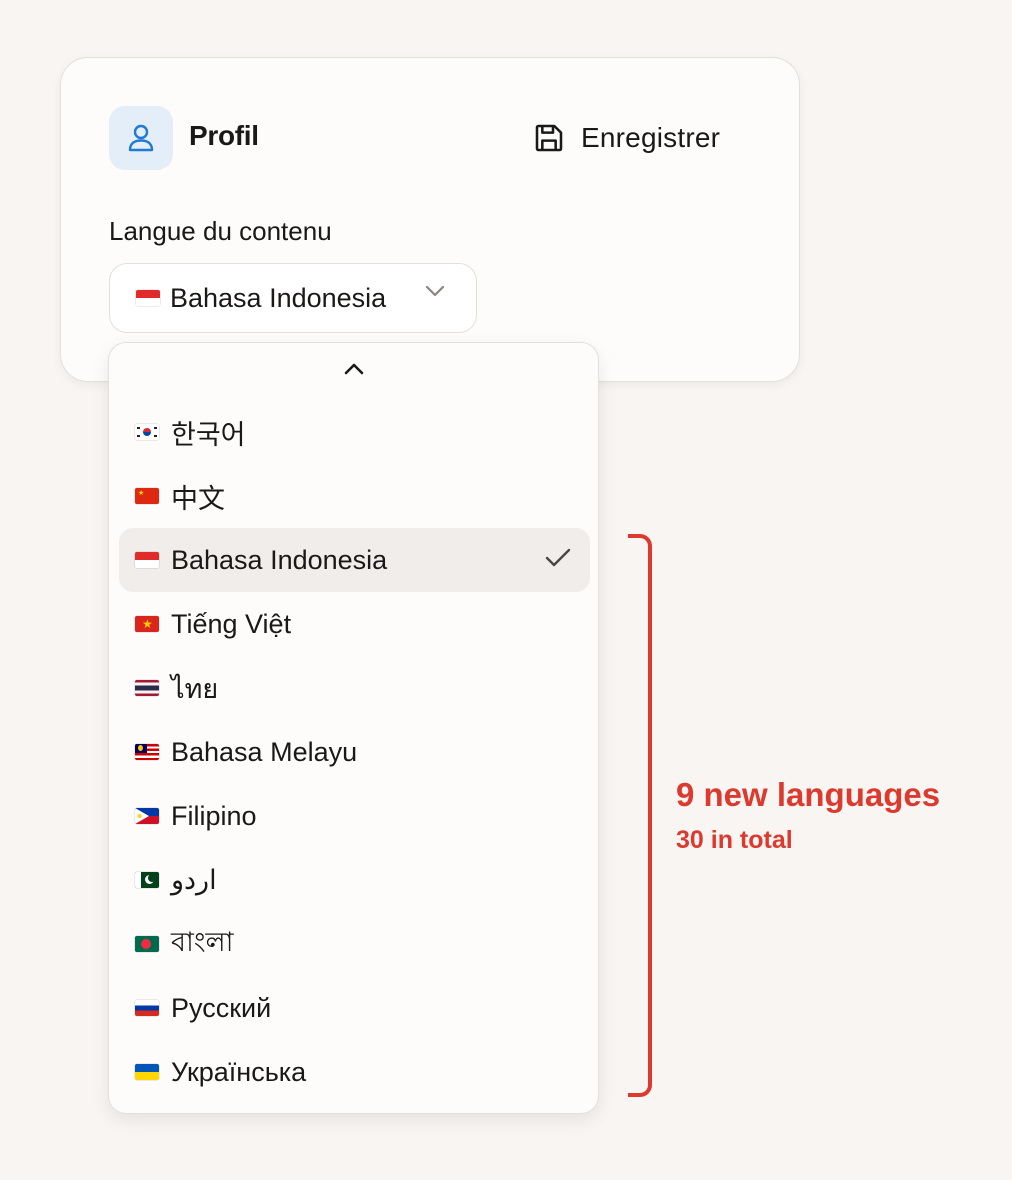  Describe the element at coordinates (808, 794) in the screenshot. I see `annotation-title: 9 new languages` at that location.